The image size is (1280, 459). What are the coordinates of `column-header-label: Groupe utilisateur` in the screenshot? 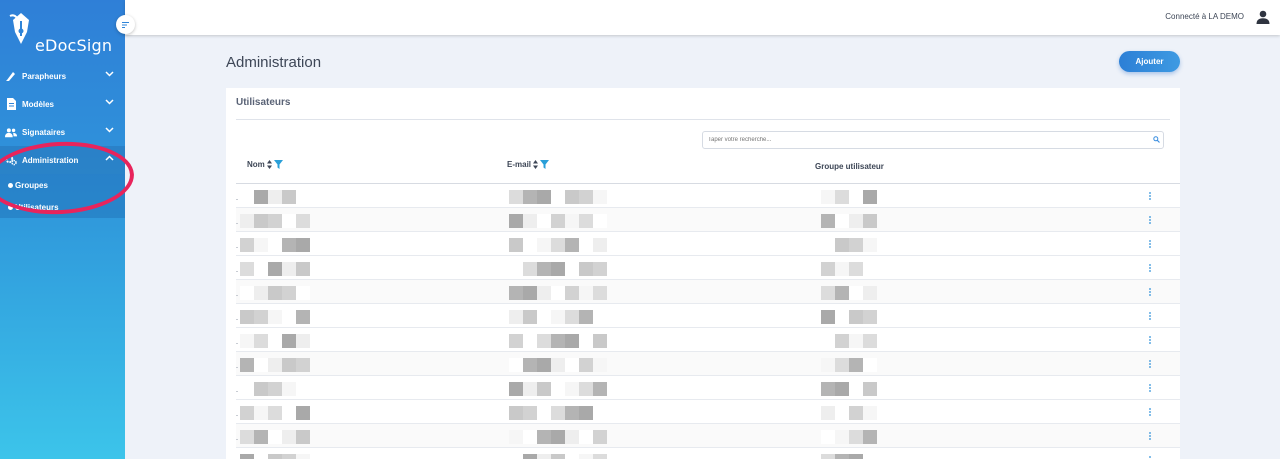 It's located at (849, 166).